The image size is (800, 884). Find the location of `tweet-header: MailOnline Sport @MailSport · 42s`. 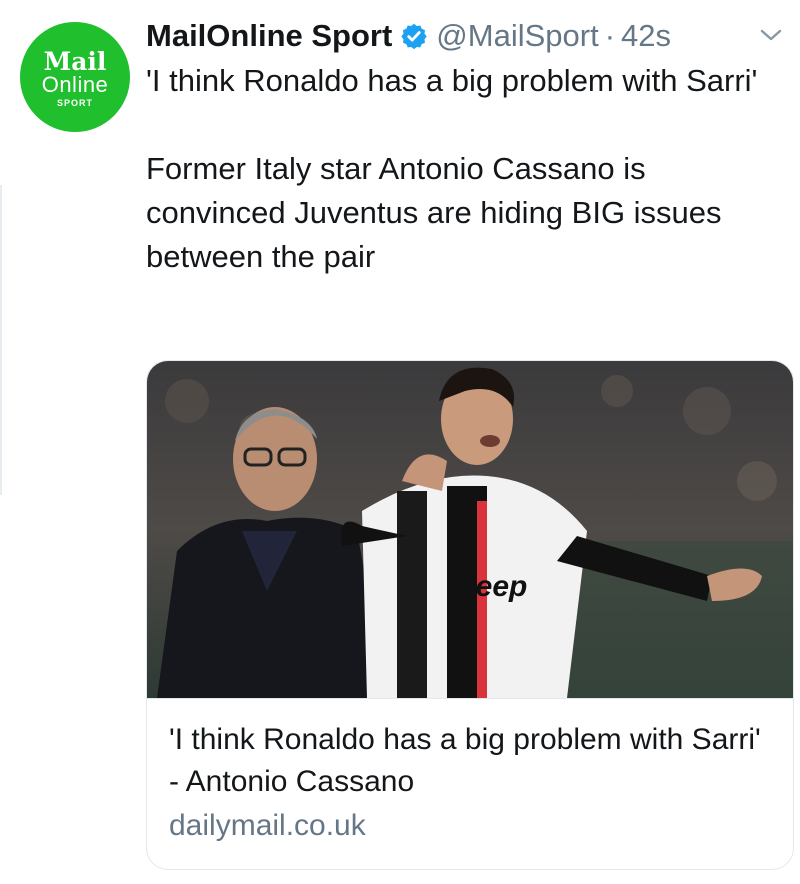

tweet-header: MailOnline Sport @MailSport · 42s is located at coordinates (448, 36).